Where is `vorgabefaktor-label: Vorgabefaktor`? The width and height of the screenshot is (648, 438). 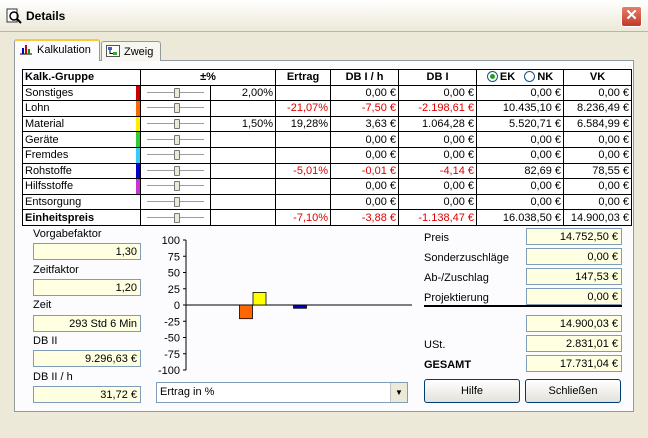
vorgabefaktor-label: Vorgabefaktor is located at coordinates (67, 234).